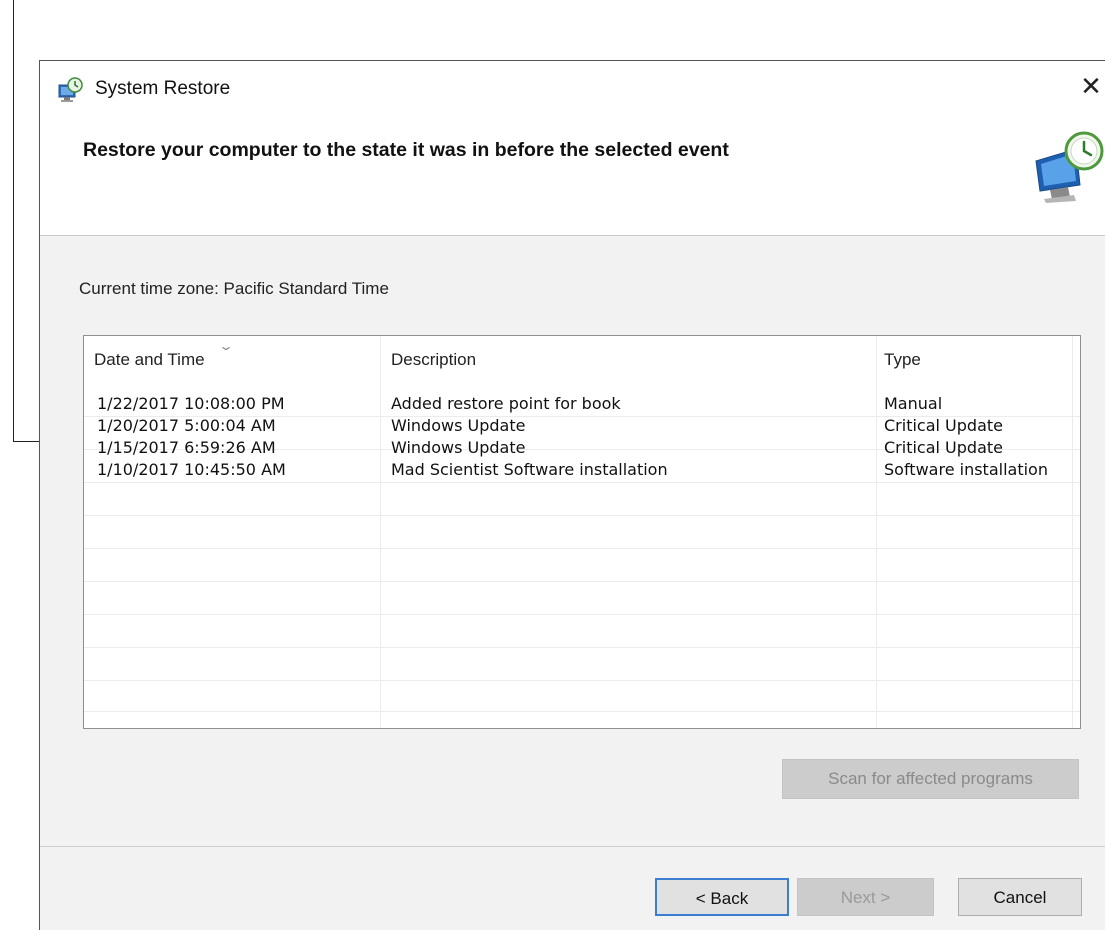  What do you see at coordinates (913, 403) in the screenshot?
I see `cell-type: Manual` at bounding box center [913, 403].